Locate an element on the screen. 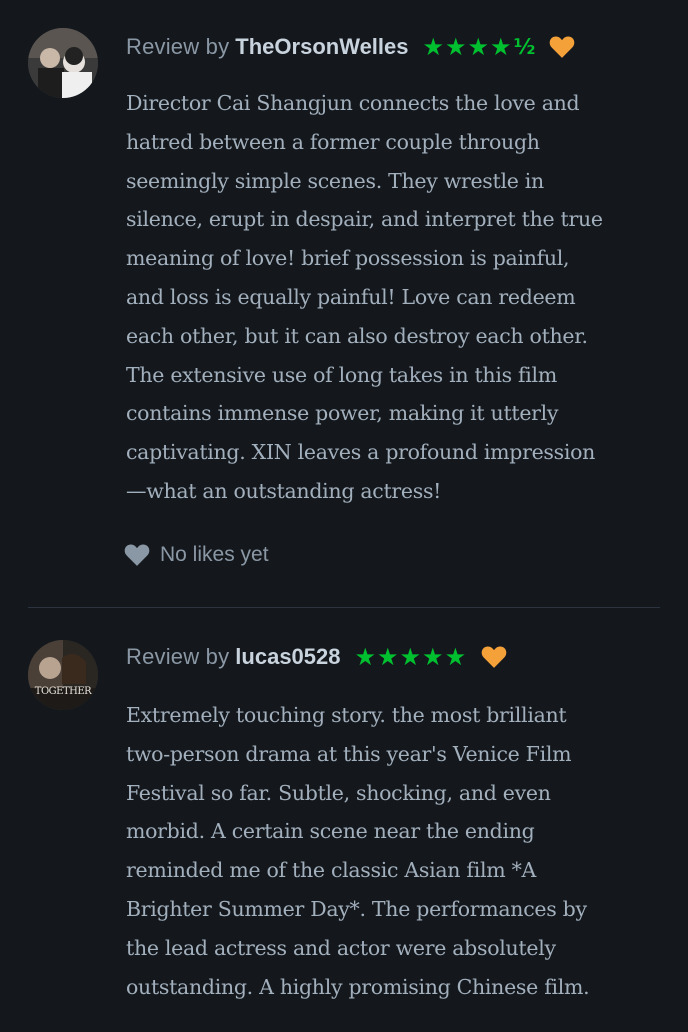 This screenshot has height=1032, width=688. username-link: TheOrsonWelles is located at coordinates (321, 47).